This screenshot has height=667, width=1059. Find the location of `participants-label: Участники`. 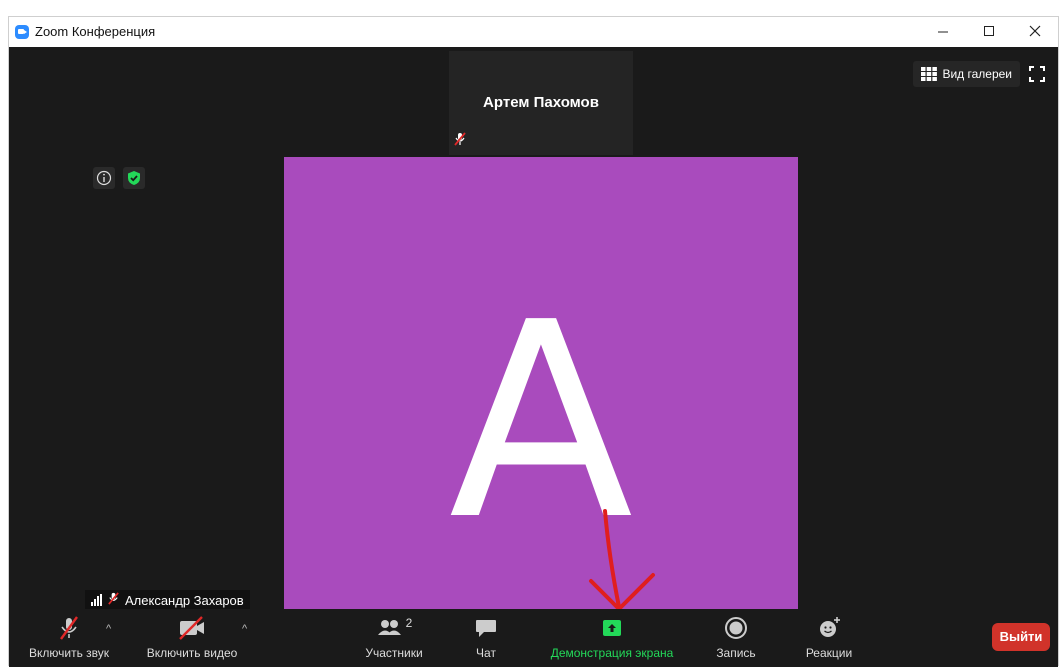

participants-label: Участники is located at coordinates (394, 653).